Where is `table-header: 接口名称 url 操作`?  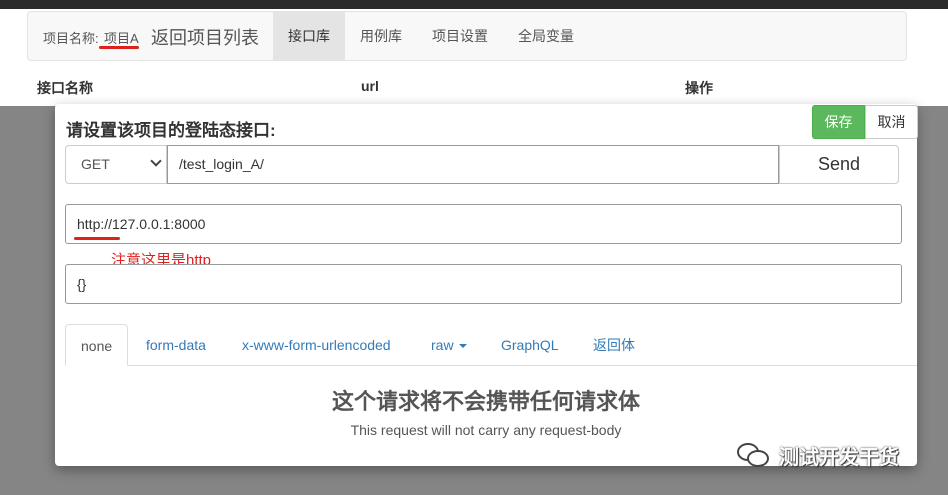 table-header: 接口名称 url 操作 is located at coordinates (474, 88).